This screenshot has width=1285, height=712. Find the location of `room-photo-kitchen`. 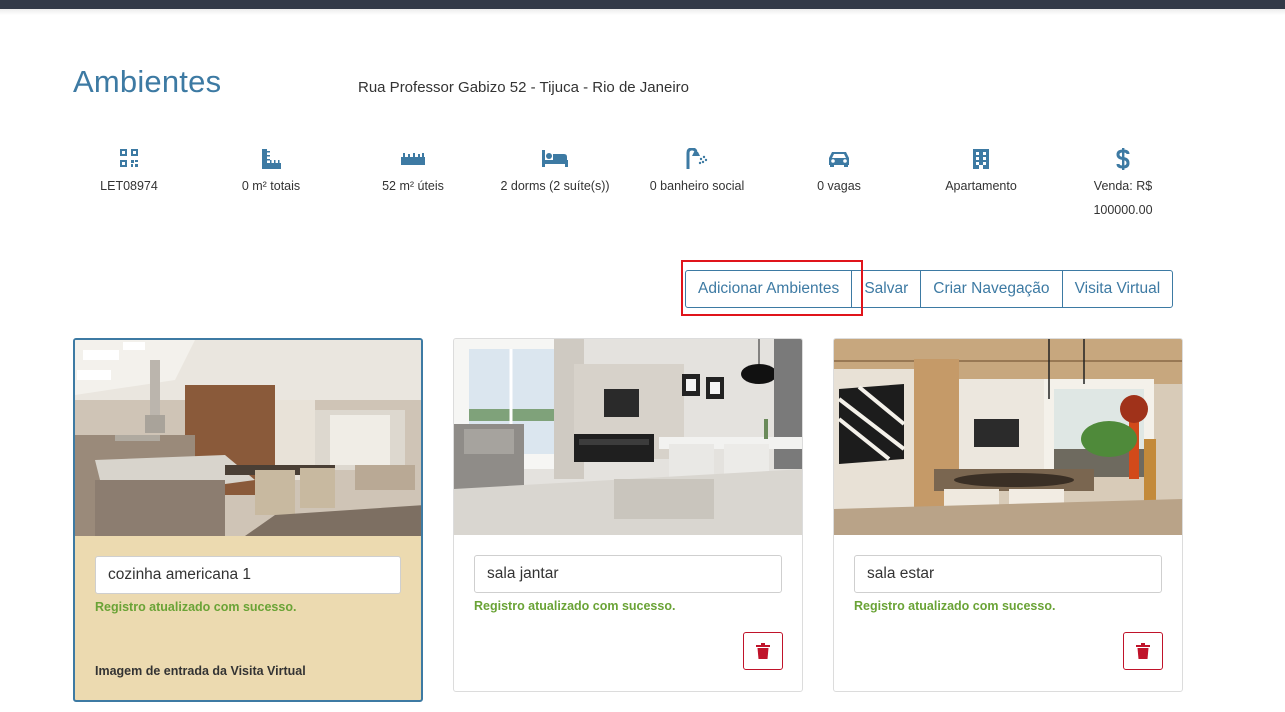

room-photo-kitchen is located at coordinates (248, 438).